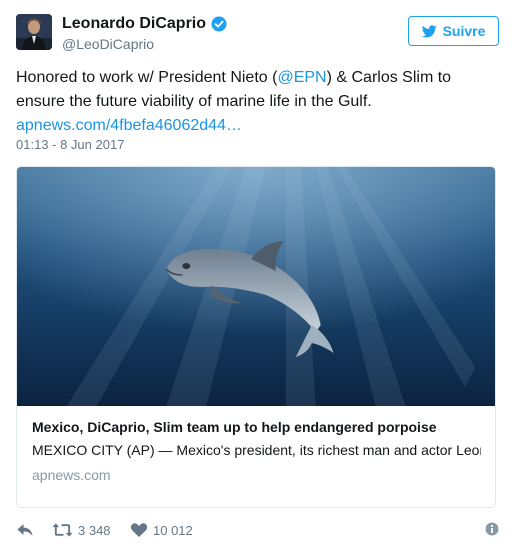 The width and height of the screenshot is (515, 554). What do you see at coordinates (139, 530) in the screenshot?
I see `heart-icon` at bounding box center [139, 530].